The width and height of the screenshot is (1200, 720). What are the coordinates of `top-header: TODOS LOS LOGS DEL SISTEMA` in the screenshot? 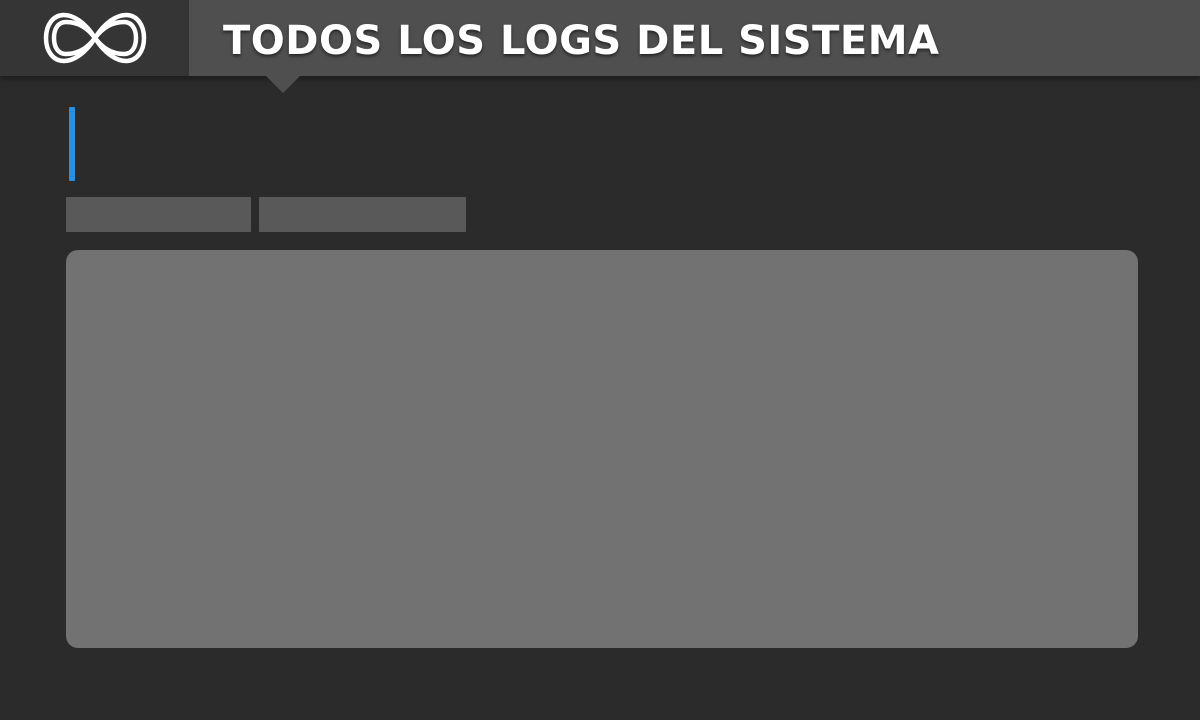 It's located at (600, 38).